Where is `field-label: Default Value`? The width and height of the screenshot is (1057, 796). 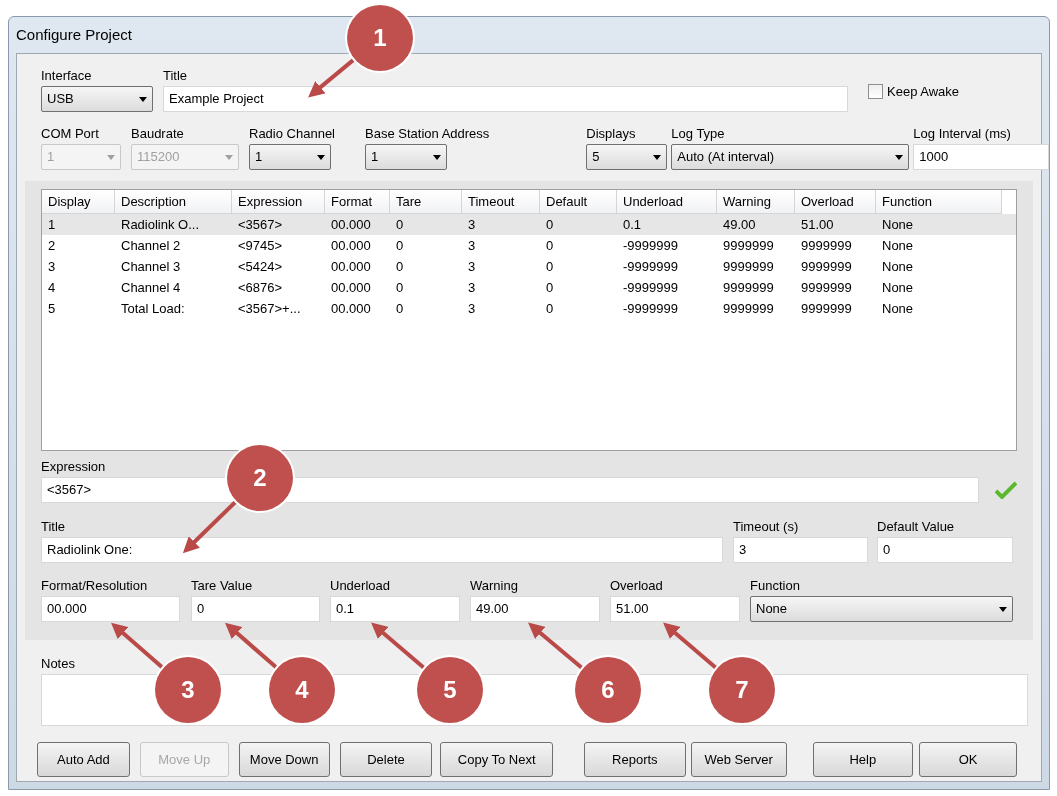
field-label: Default Value is located at coordinates (916, 527).